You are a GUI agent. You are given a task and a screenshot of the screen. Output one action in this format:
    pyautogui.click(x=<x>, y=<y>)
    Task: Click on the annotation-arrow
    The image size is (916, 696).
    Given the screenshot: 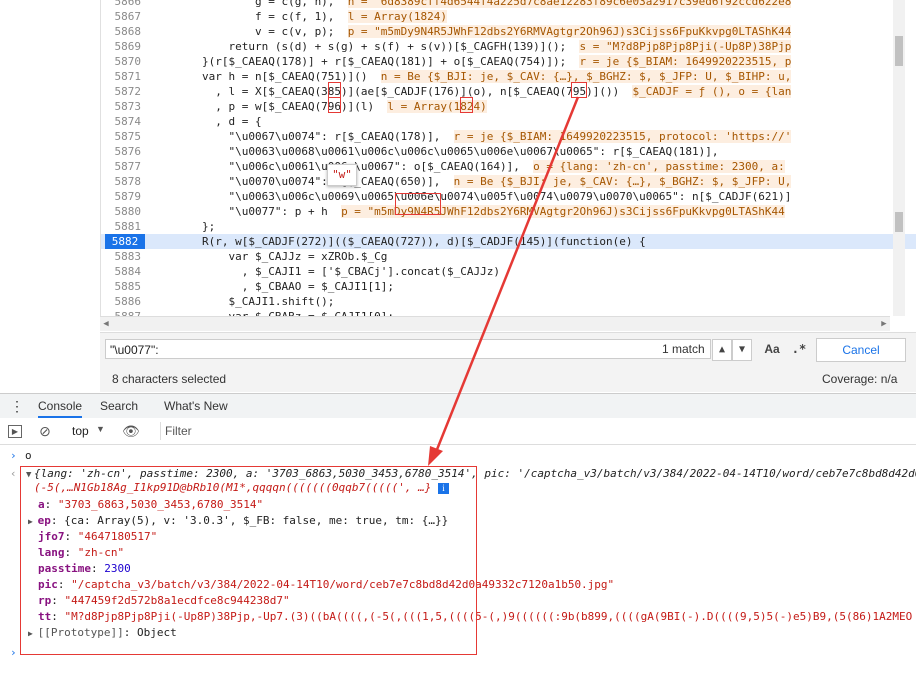 What is the action you would take?
    pyautogui.click(x=504, y=281)
    